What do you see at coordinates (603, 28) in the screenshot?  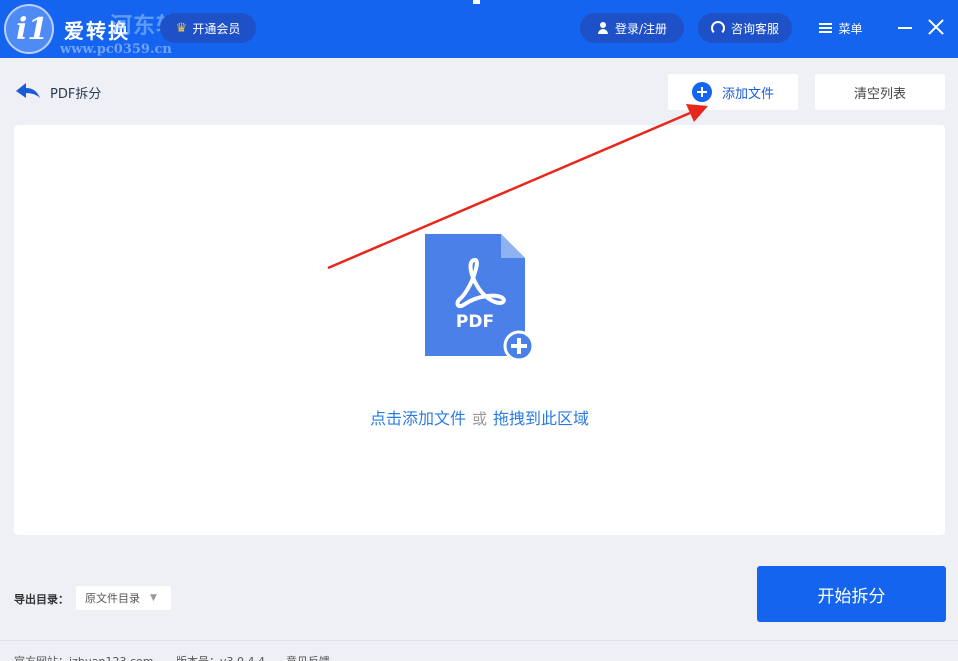 I see `user-icon` at bounding box center [603, 28].